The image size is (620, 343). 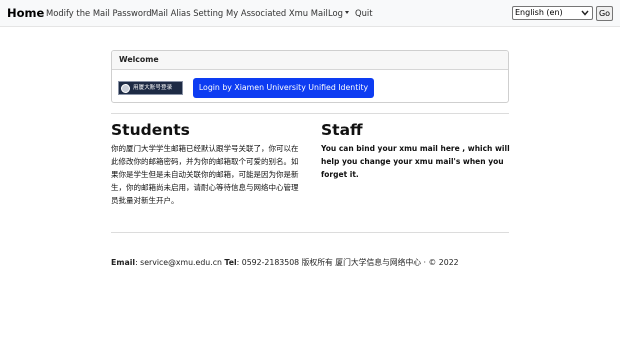 I want to click on footer-divider, so click(x=310, y=232).